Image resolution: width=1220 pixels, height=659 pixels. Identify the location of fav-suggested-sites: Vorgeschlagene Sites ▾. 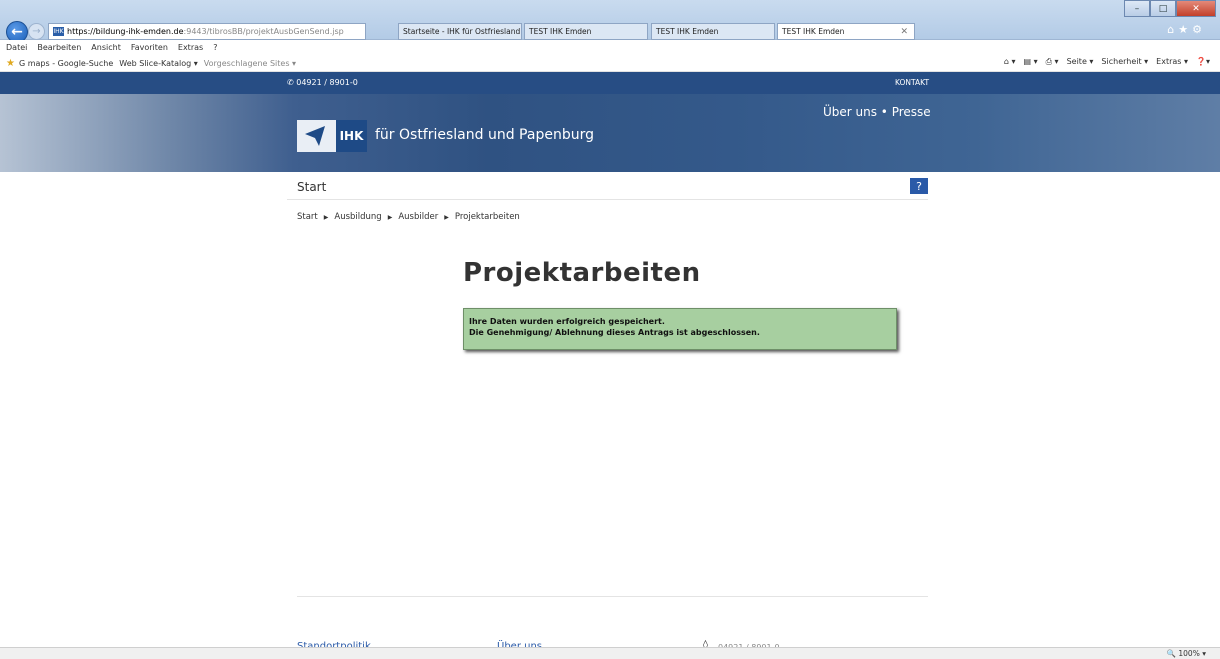
(250, 63).